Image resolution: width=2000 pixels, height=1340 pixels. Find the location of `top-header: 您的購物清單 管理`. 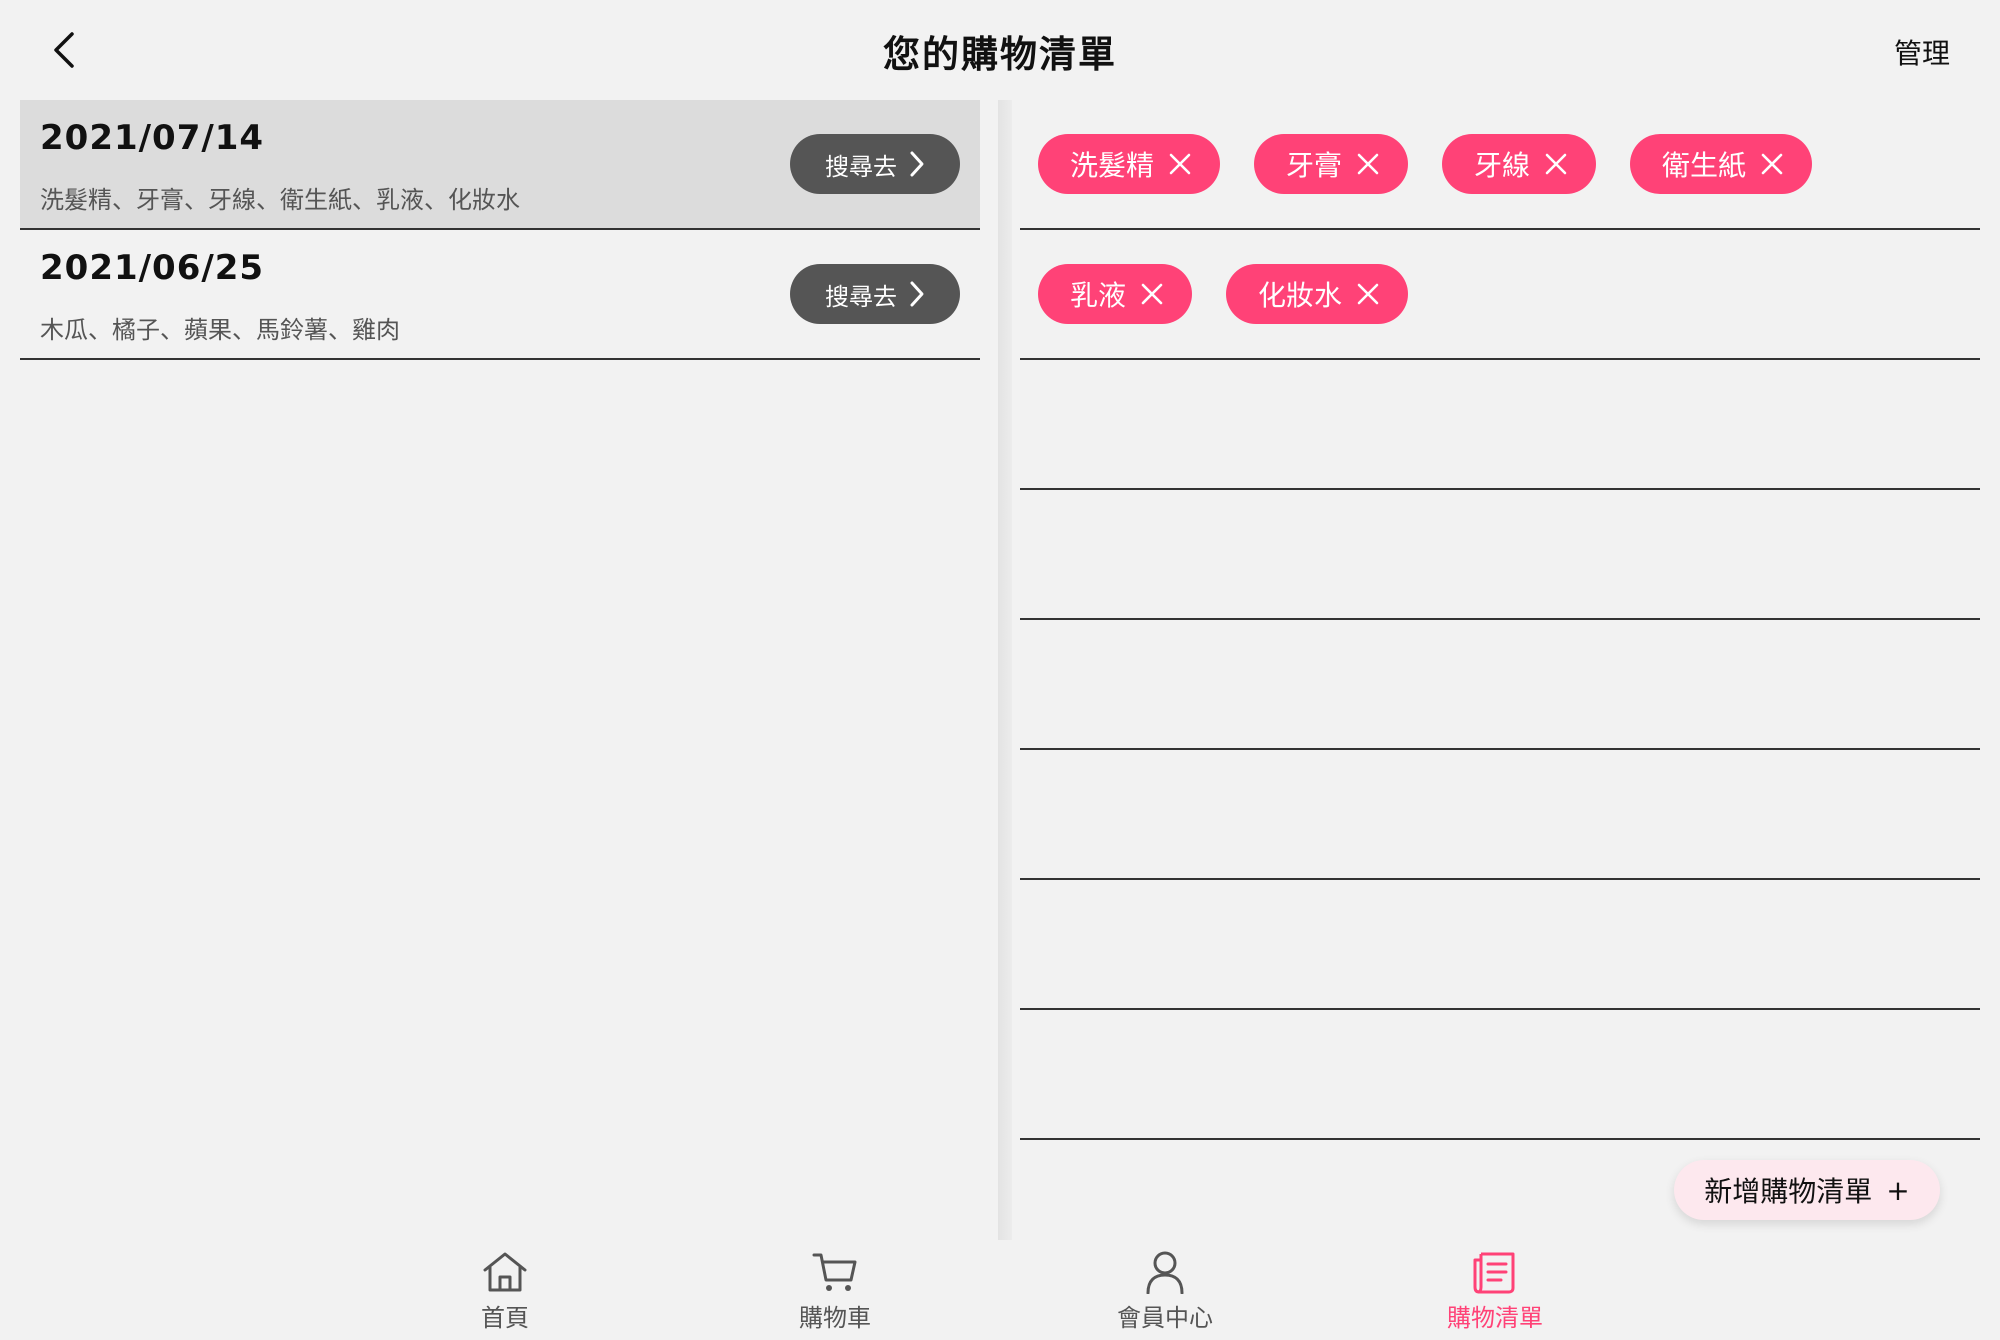

top-header: 您的購物清單 管理 is located at coordinates (1000, 50).